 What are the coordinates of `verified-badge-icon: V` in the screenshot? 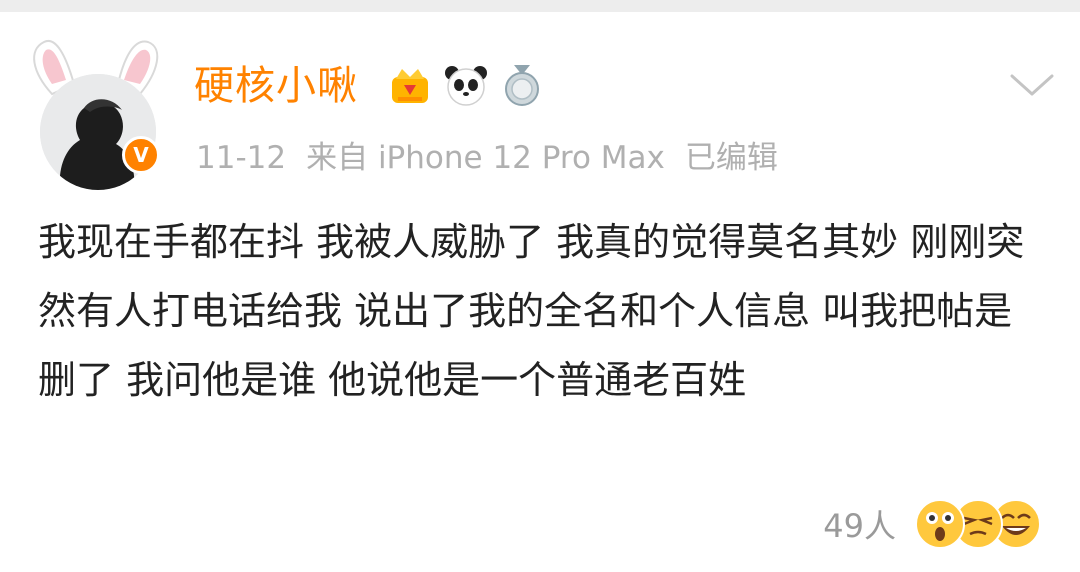 It's located at (141, 155).